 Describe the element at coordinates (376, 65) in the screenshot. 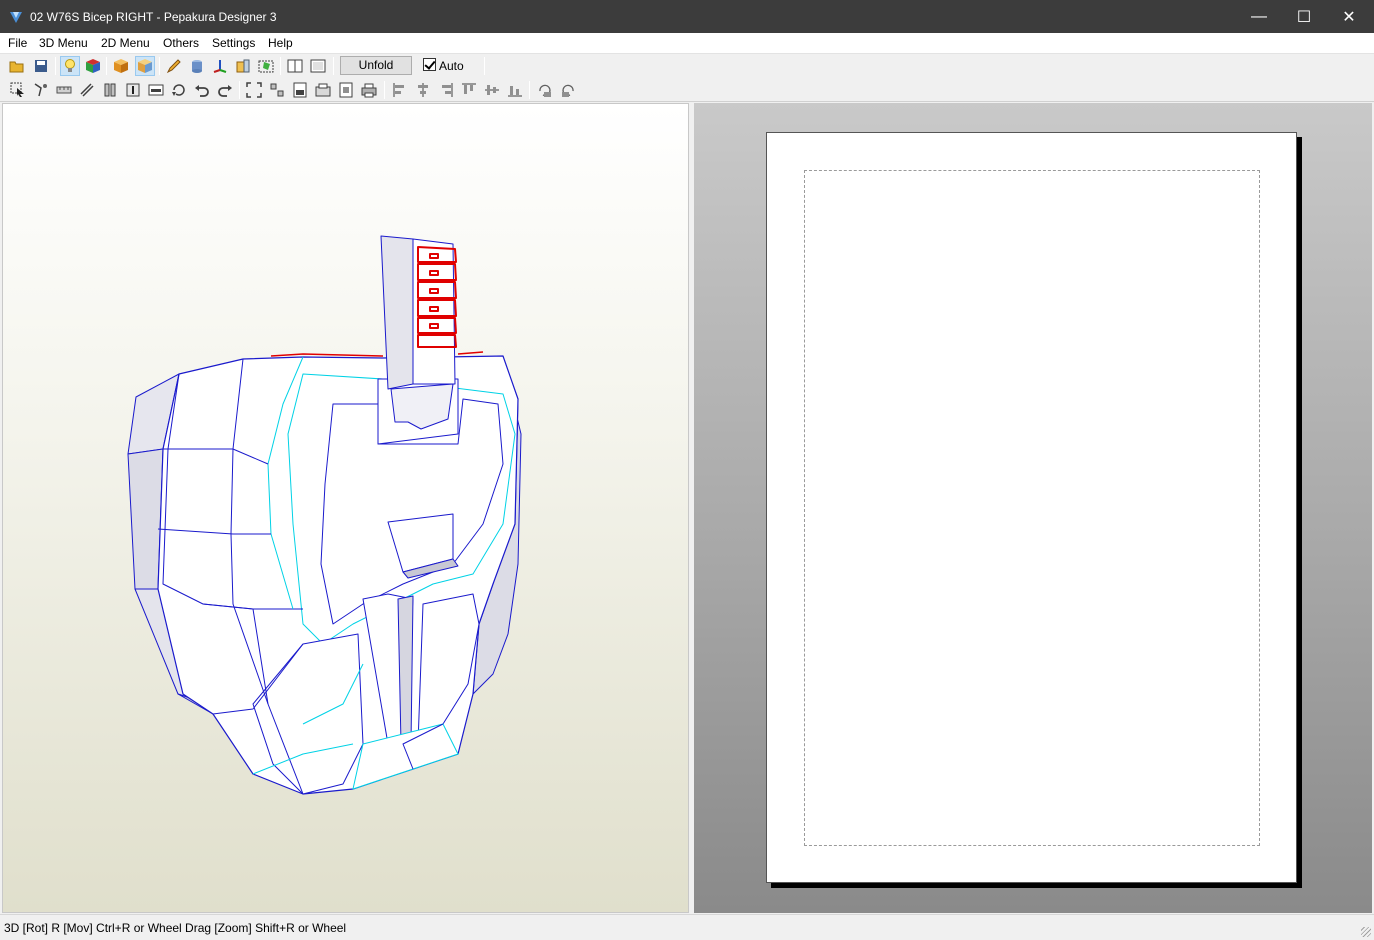

I see `unfold-button: Unfold` at that location.